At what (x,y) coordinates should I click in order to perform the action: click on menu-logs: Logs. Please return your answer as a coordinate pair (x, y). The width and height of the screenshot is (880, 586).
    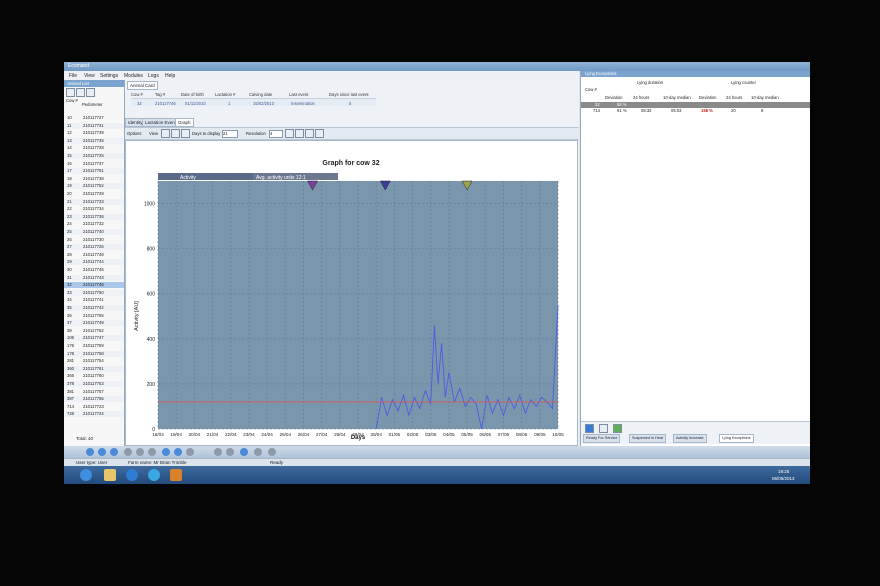
    Looking at the image, I should click on (153, 76).